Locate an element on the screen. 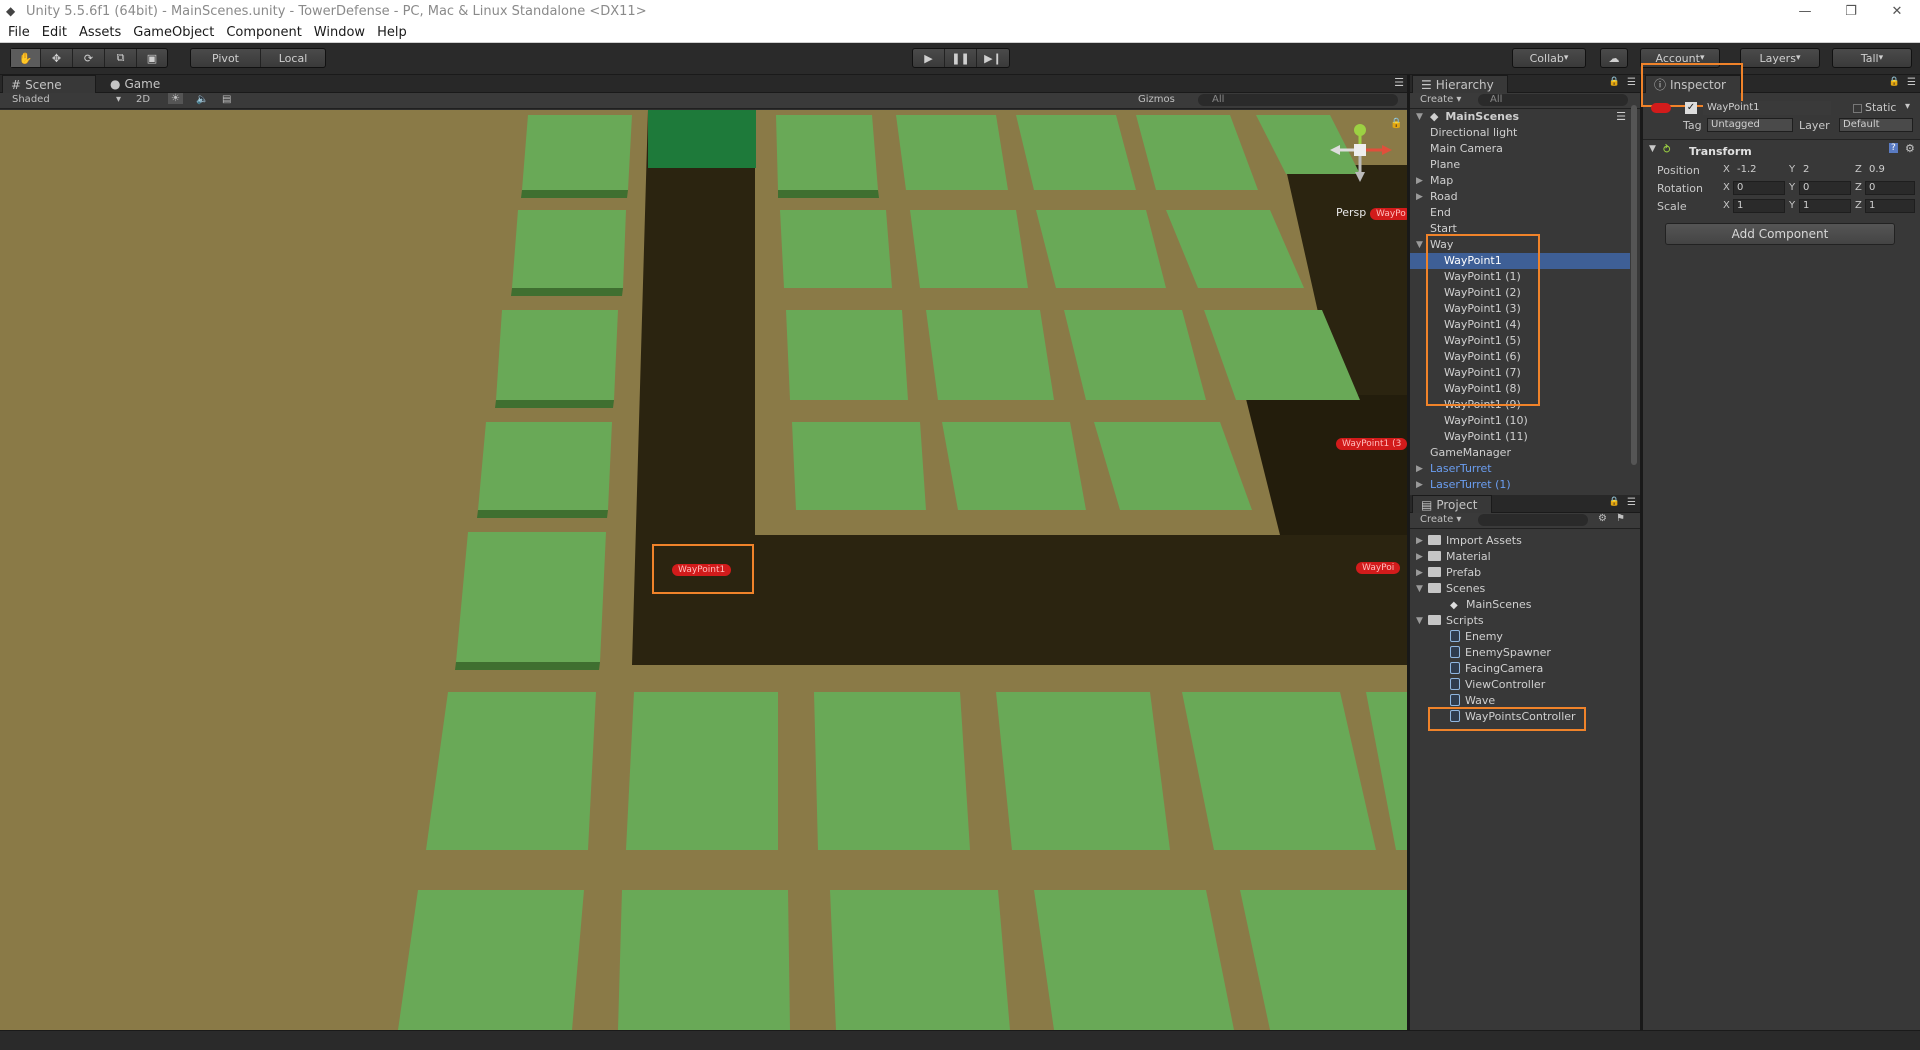 Image resolution: width=1920 pixels, height=1050 pixels. tab-game: ● Game is located at coordinates (142, 84).